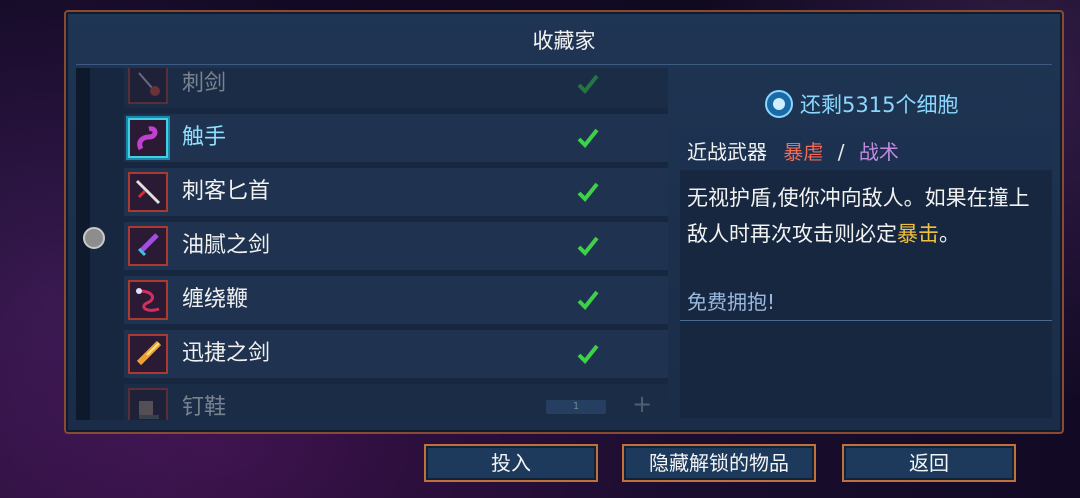 The width and height of the screenshot is (1080, 498). Describe the element at coordinates (396, 246) in the screenshot. I see `list-item: 油腻之剑` at that location.